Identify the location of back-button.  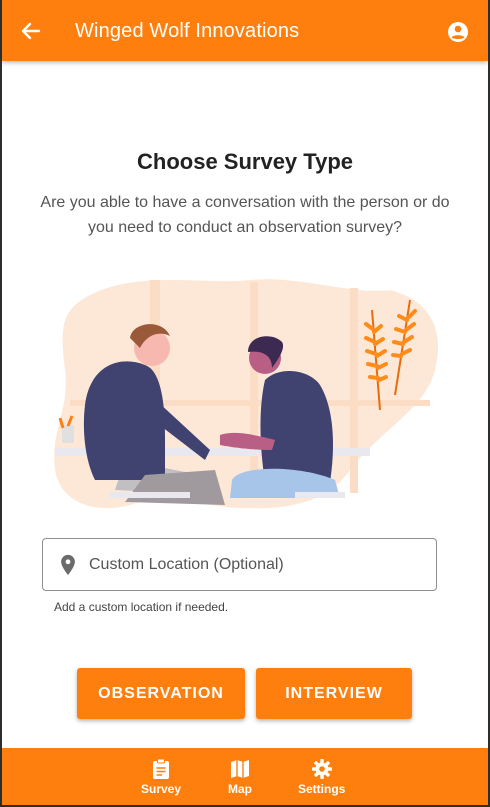
(31, 31).